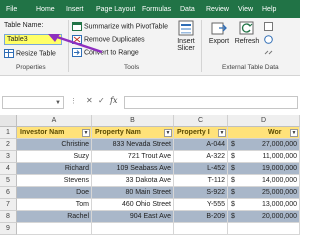 The height and width of the screenshot is (240, 320). What do you see at coordinates (8, 169) in the screenshot?
I see `row-header: 4` at bounding box center [8, 169].